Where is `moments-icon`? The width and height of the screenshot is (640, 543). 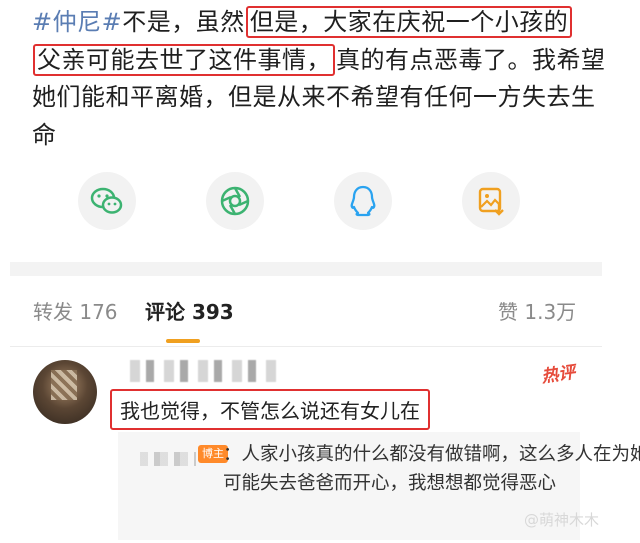
moments-icon is located at coordinates (235, 201).